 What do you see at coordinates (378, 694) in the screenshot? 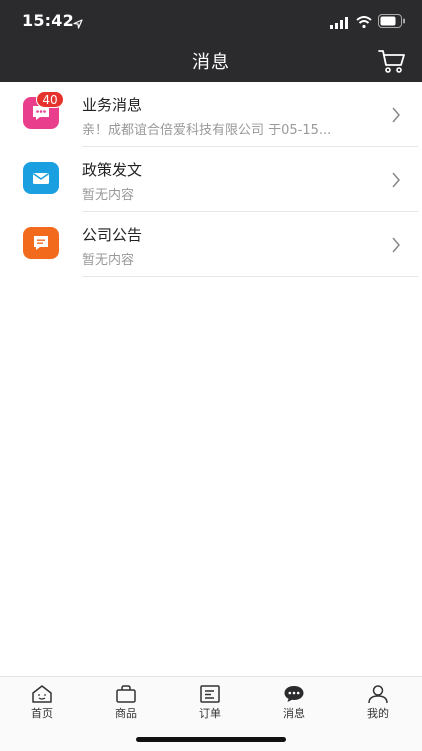
I see `person-icon` at bounding box center [378, 694].